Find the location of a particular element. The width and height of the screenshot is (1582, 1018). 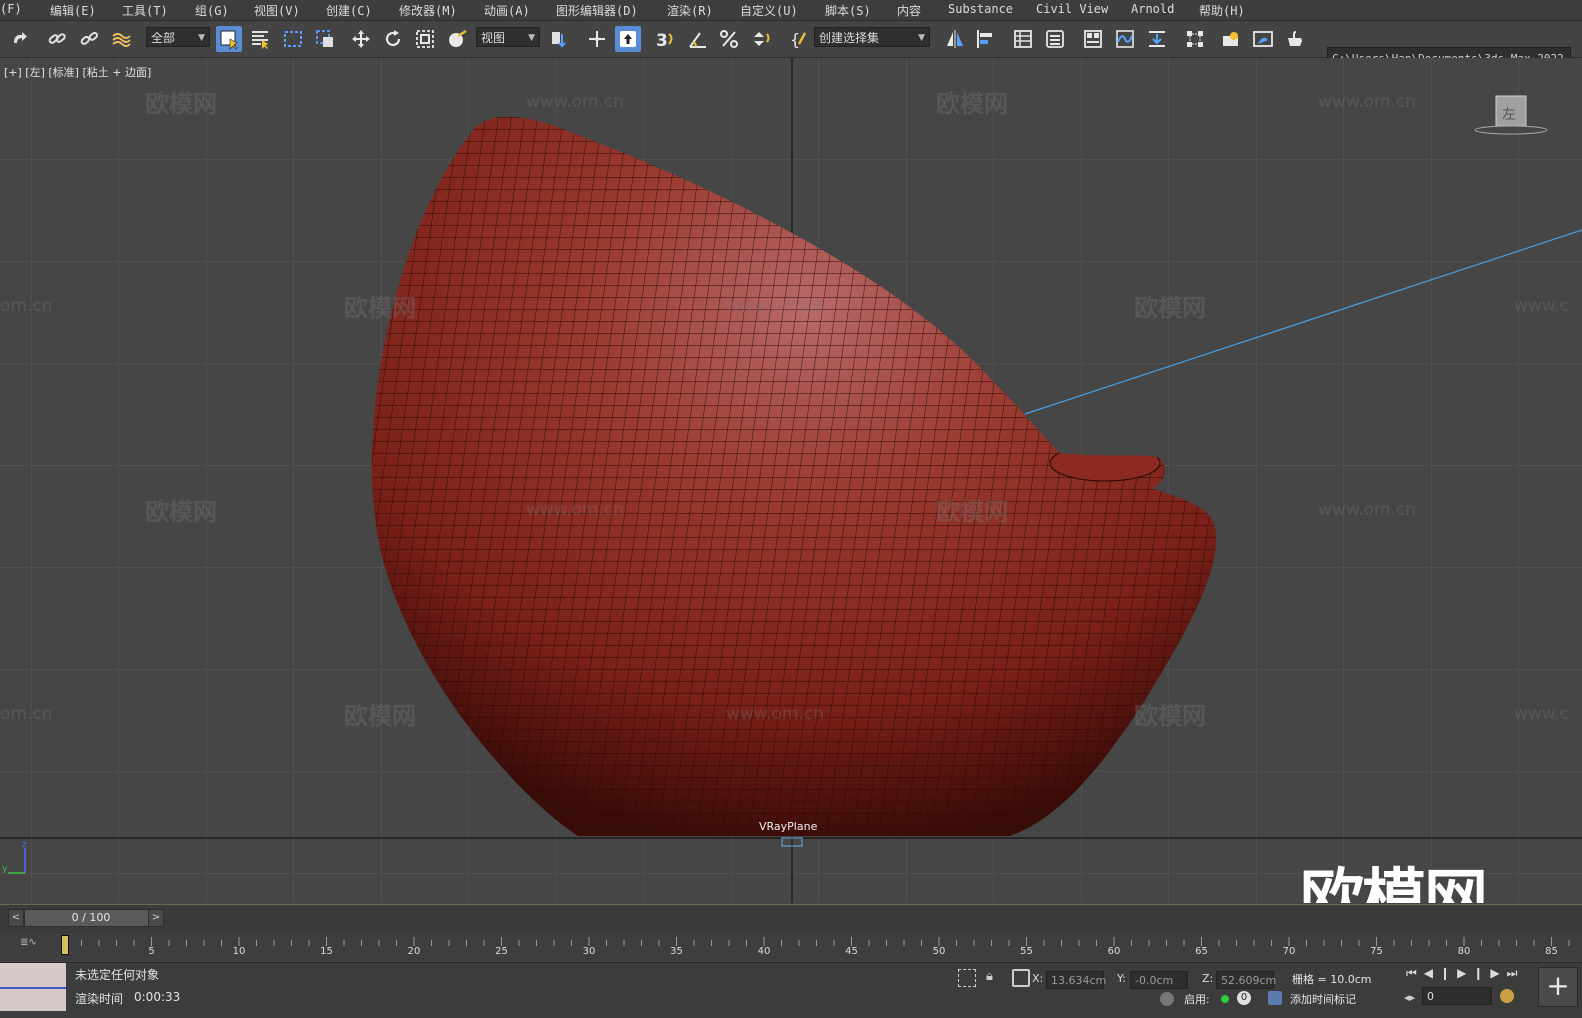

z-coordinate-field: 52.609cm is located at coordinates (1246, 980).